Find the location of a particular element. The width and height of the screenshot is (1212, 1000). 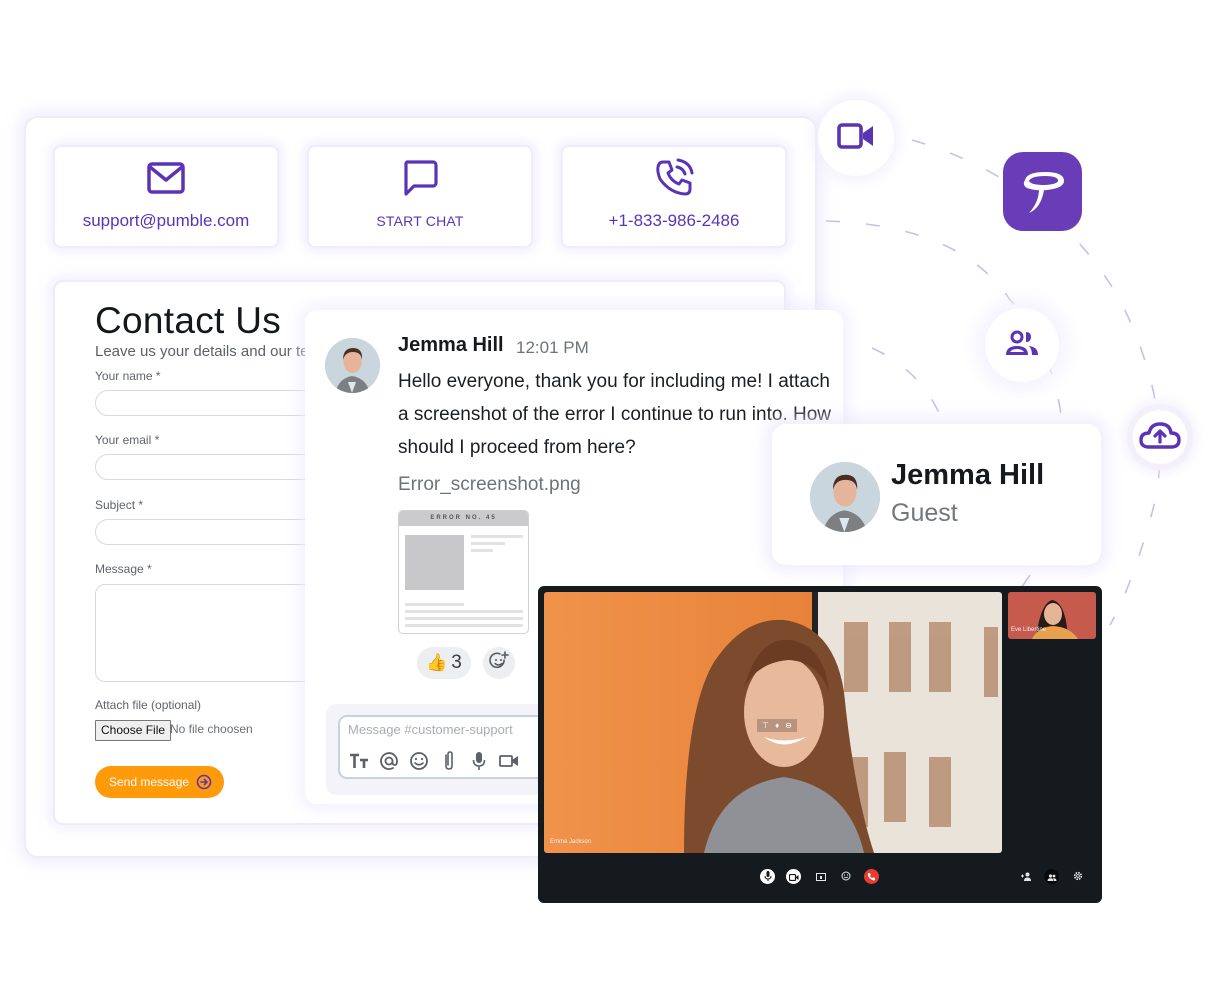

email-tile: support@pumble.com is located at coordinates (166, 196).